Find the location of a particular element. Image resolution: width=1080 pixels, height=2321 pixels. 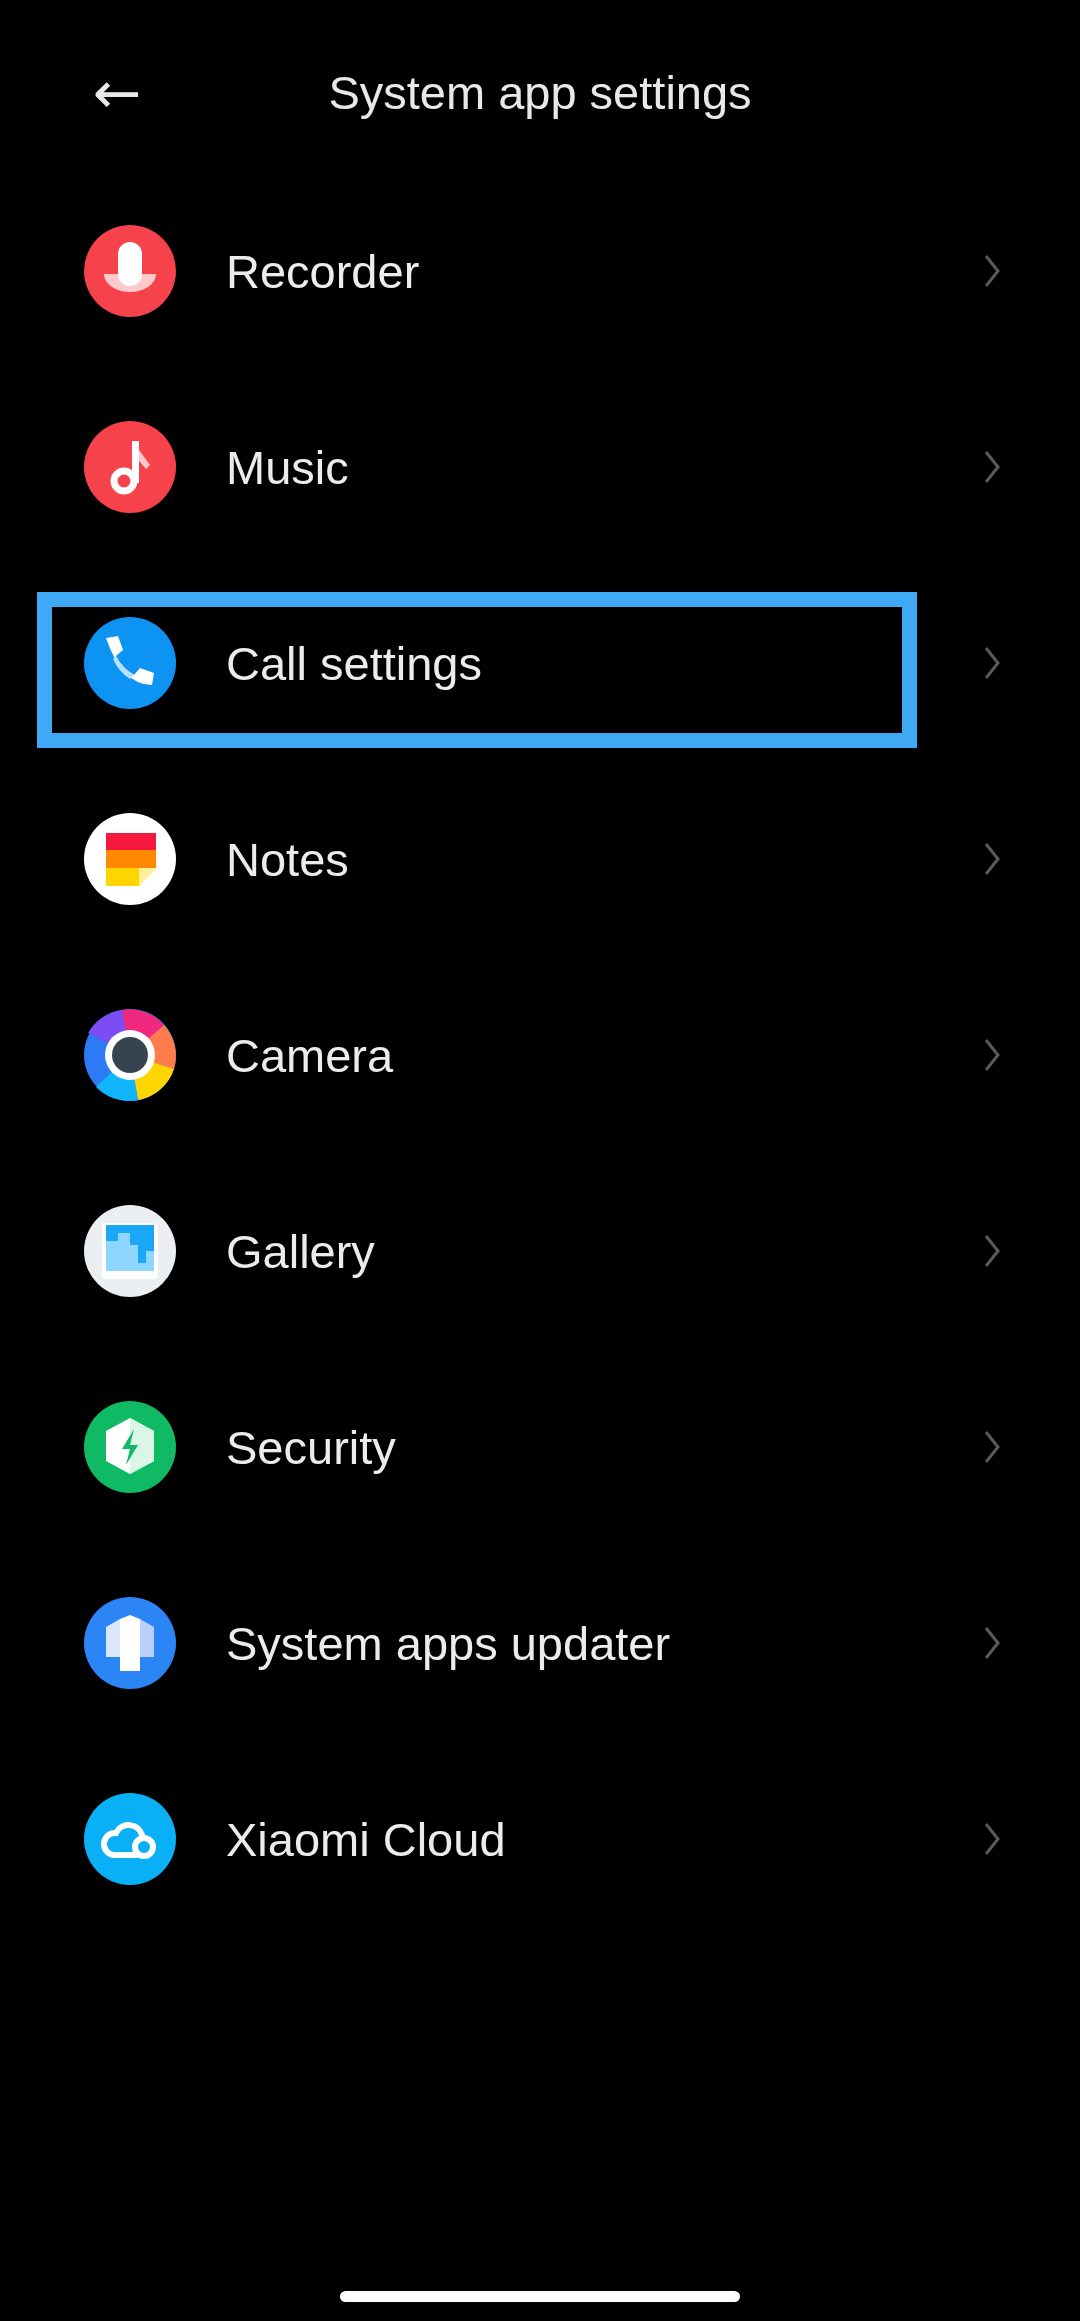

notepad-icon is located at coordinates (130, 859).